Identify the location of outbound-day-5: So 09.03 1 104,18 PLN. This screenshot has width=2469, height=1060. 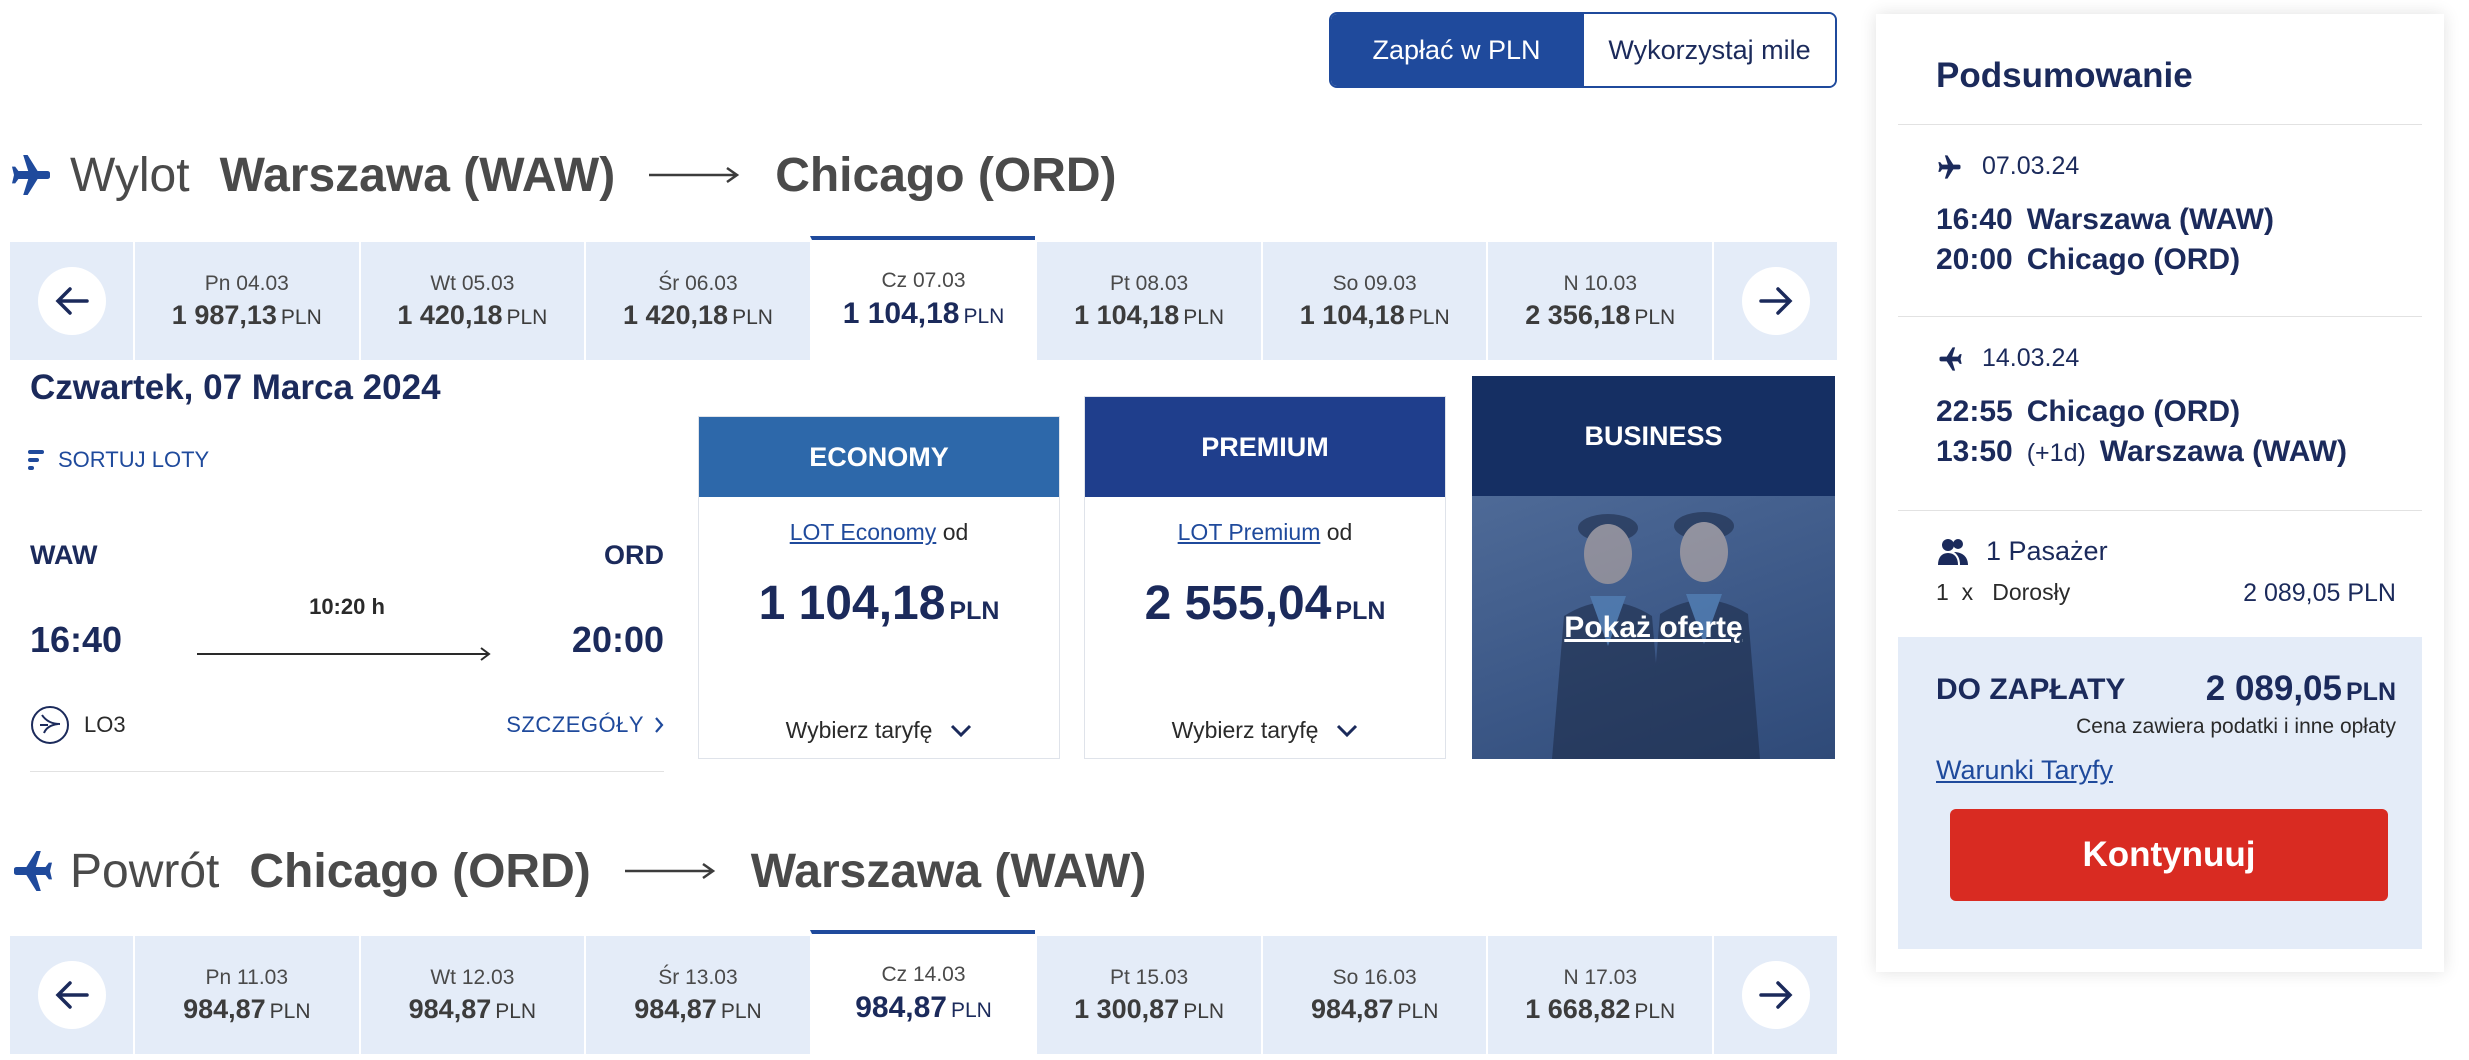
(1373, 301).